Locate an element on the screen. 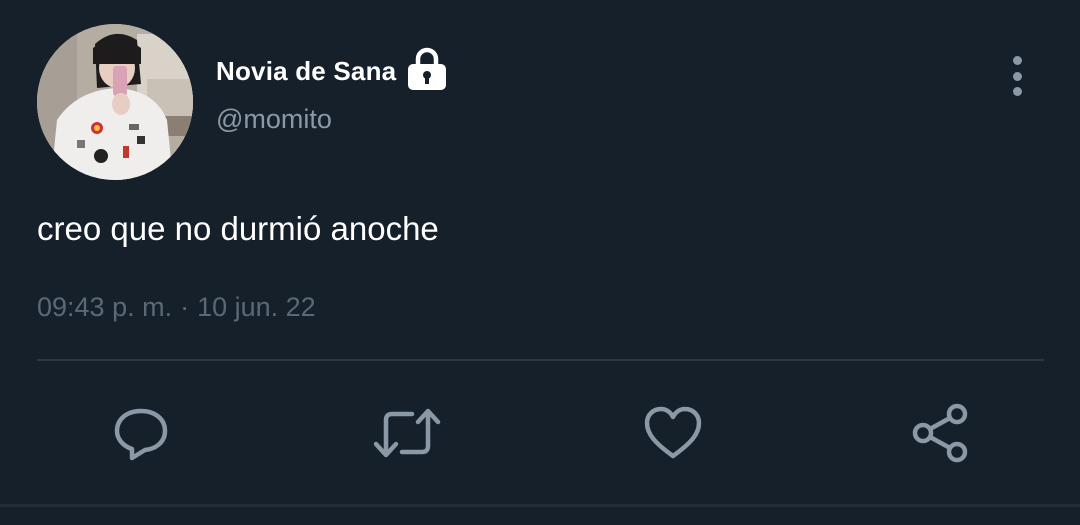 The width and height of the screenshot is (1080, 525). author-handle: @momito is located at coordinates (274, 119).